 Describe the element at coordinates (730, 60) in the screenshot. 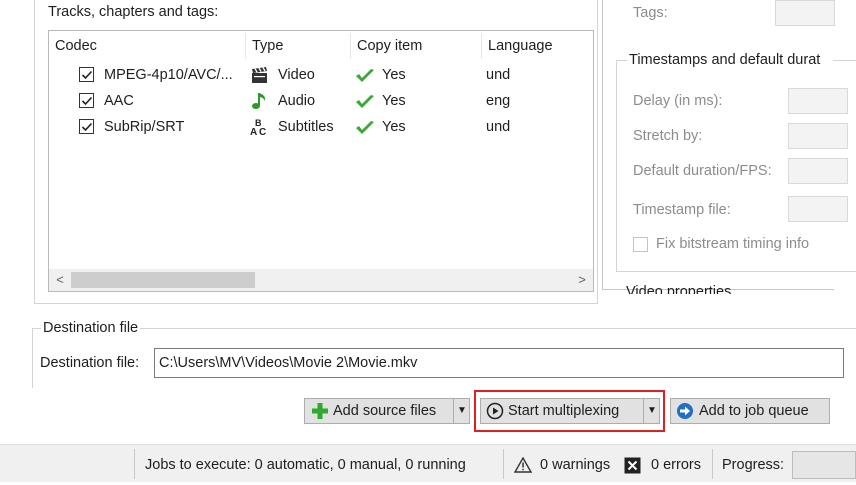

I see `timestamps-group-title: Timestamps and default durat` at that location.